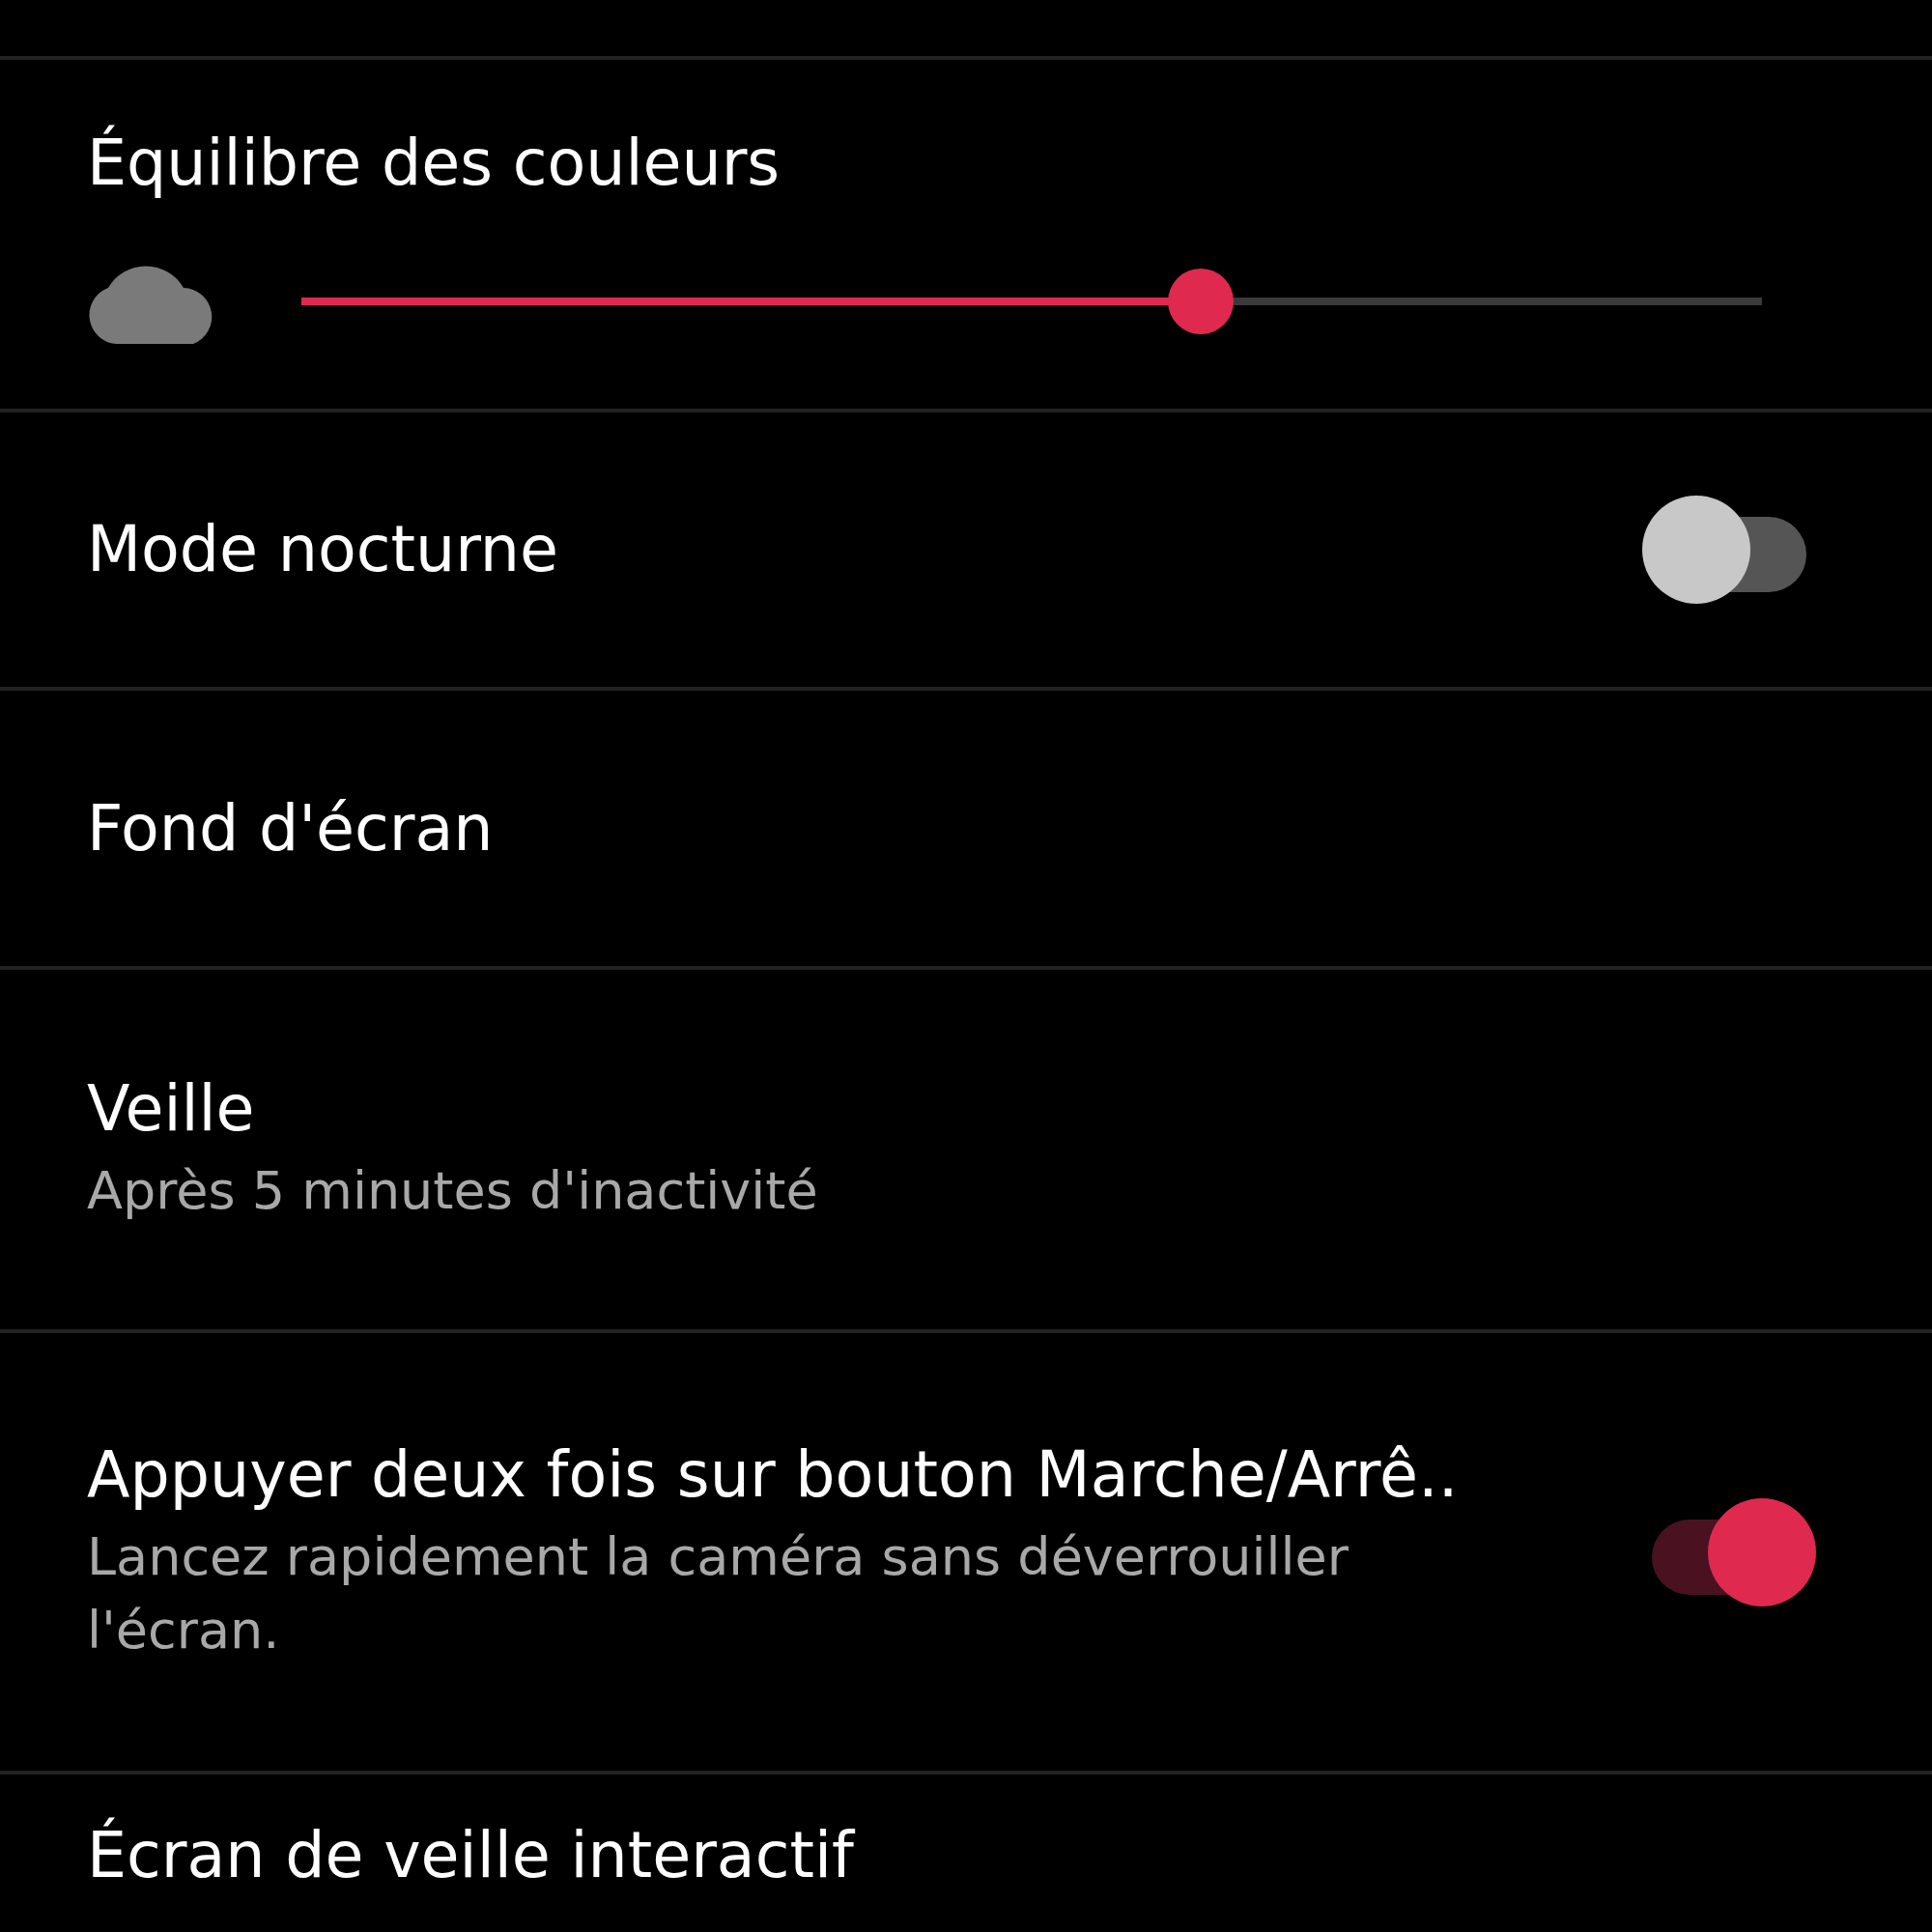  What do you see at coordinates (951, 828) in the screenshot?
I see `setting-title: Fond d'écran` at bounding box center [951, 828].